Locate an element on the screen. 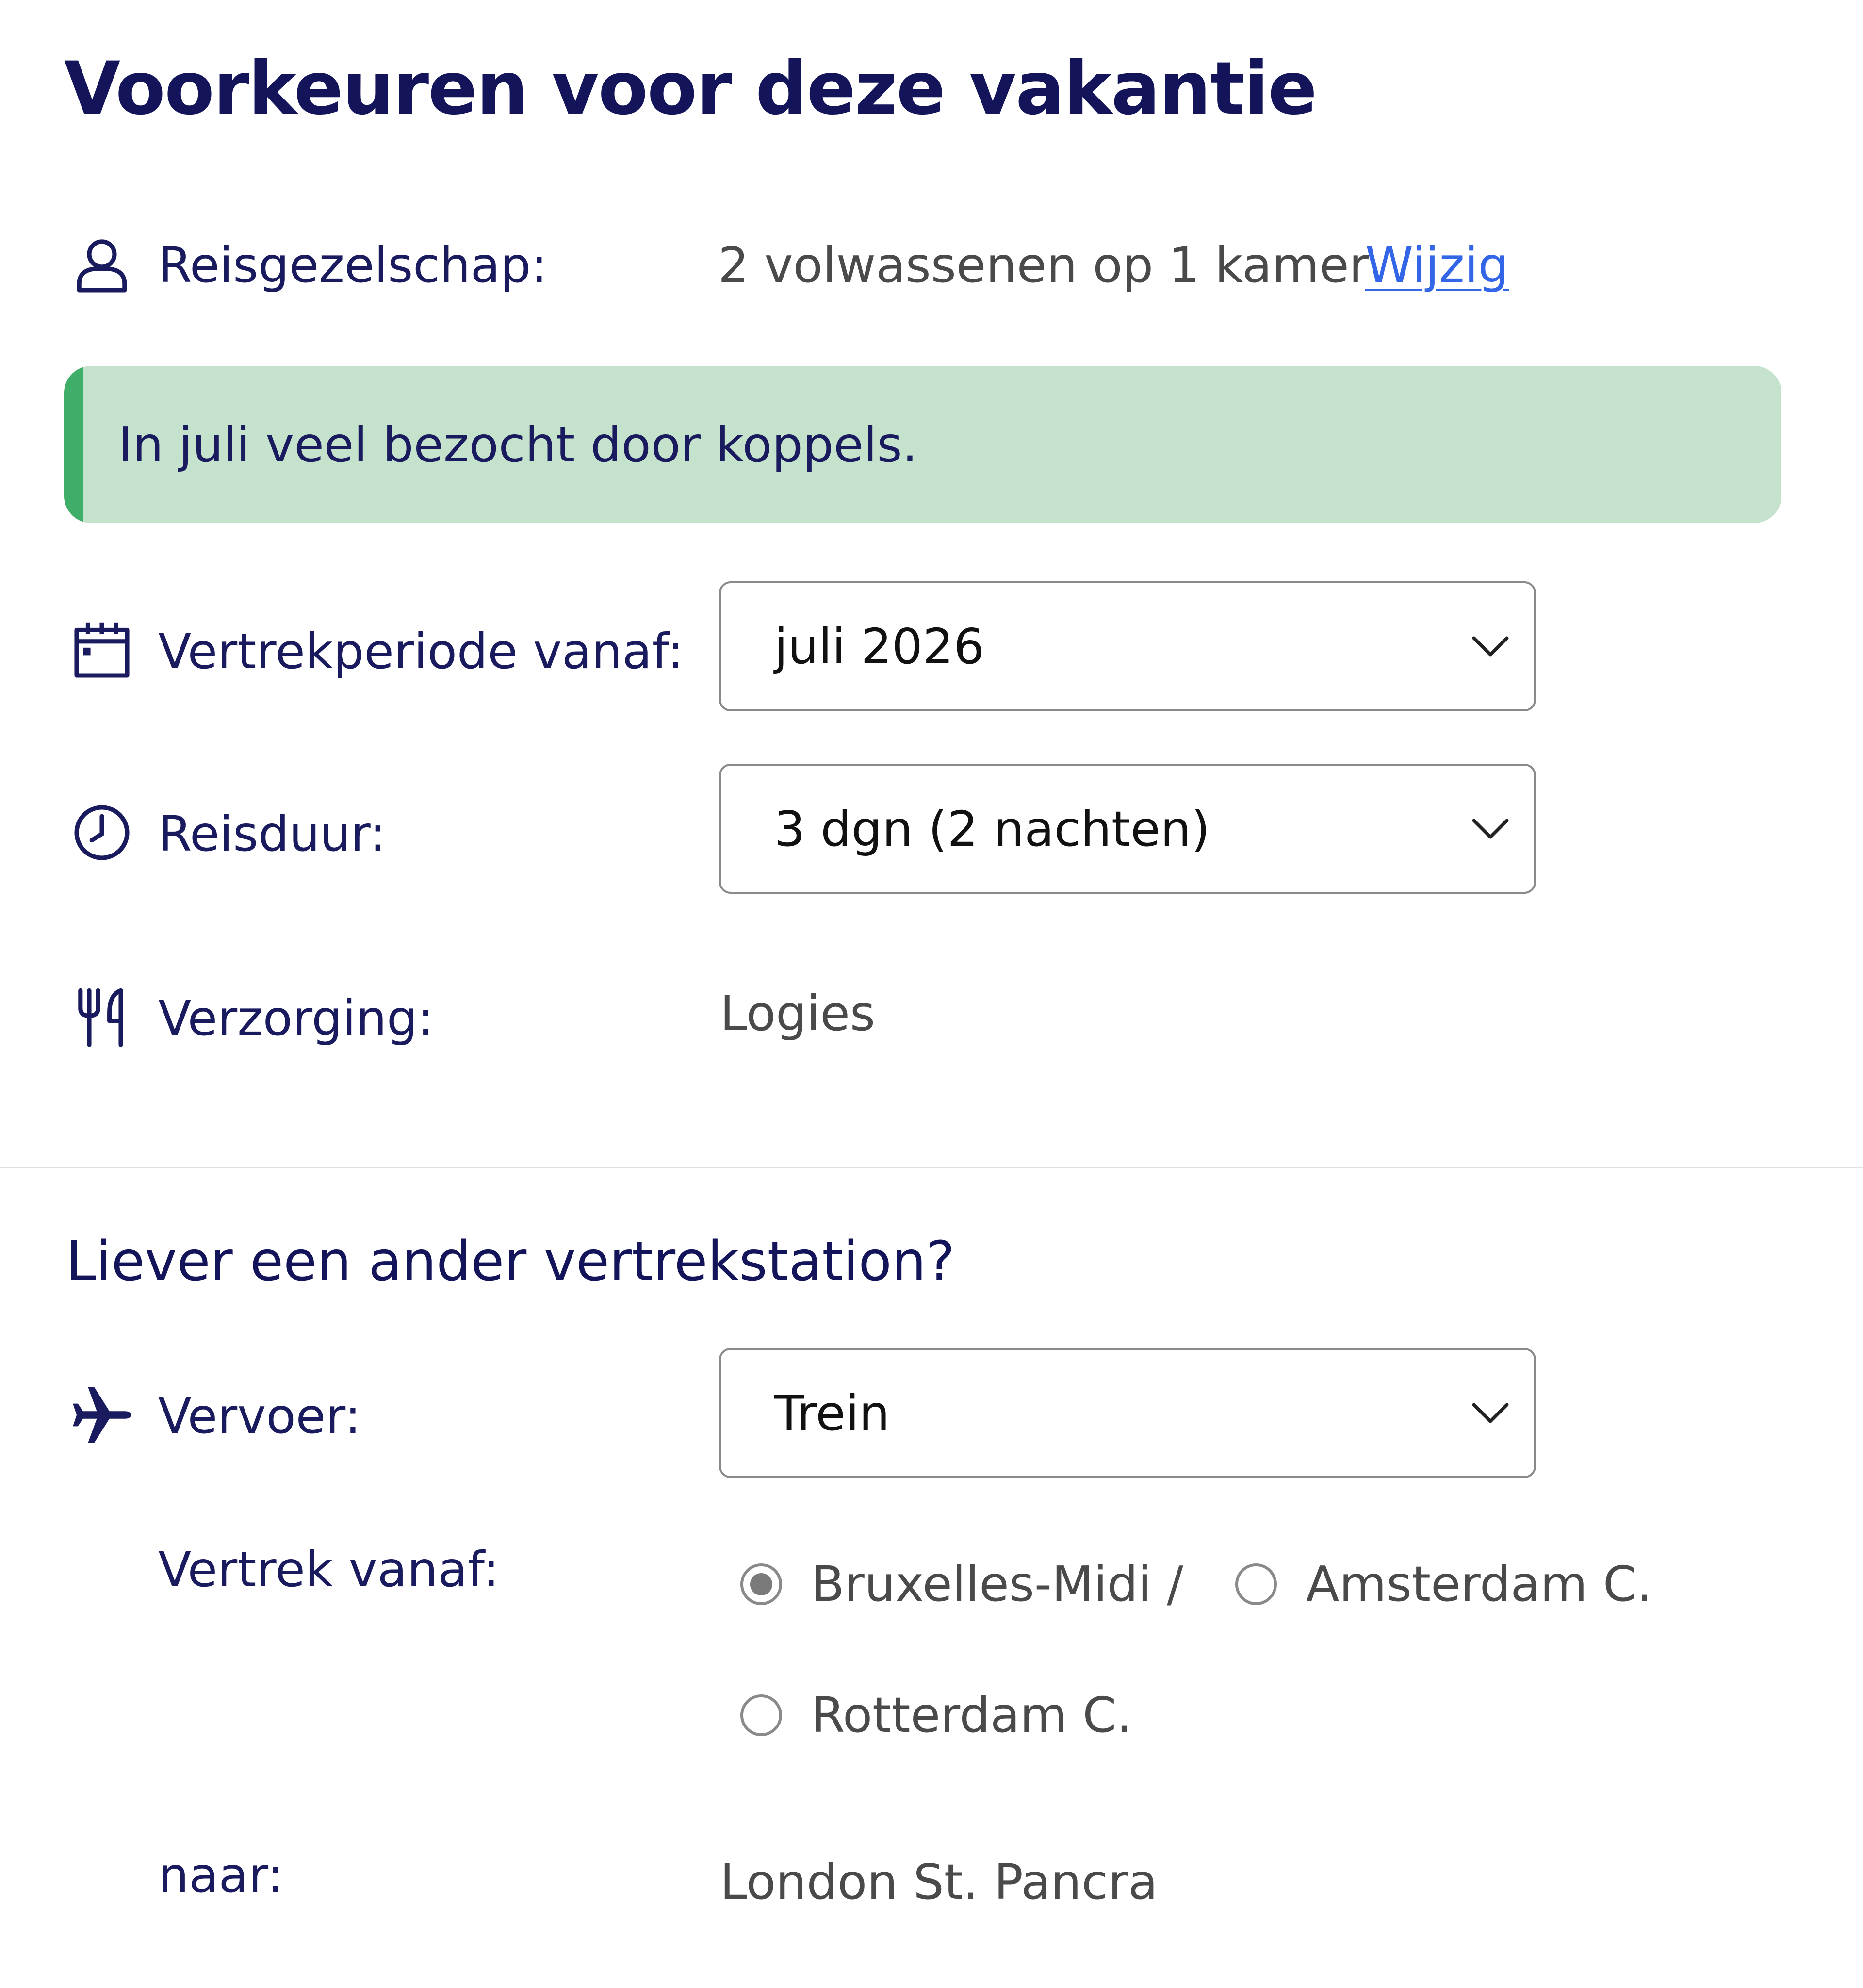  board-label: Verzorging: is located at coordinates (296, 1018).